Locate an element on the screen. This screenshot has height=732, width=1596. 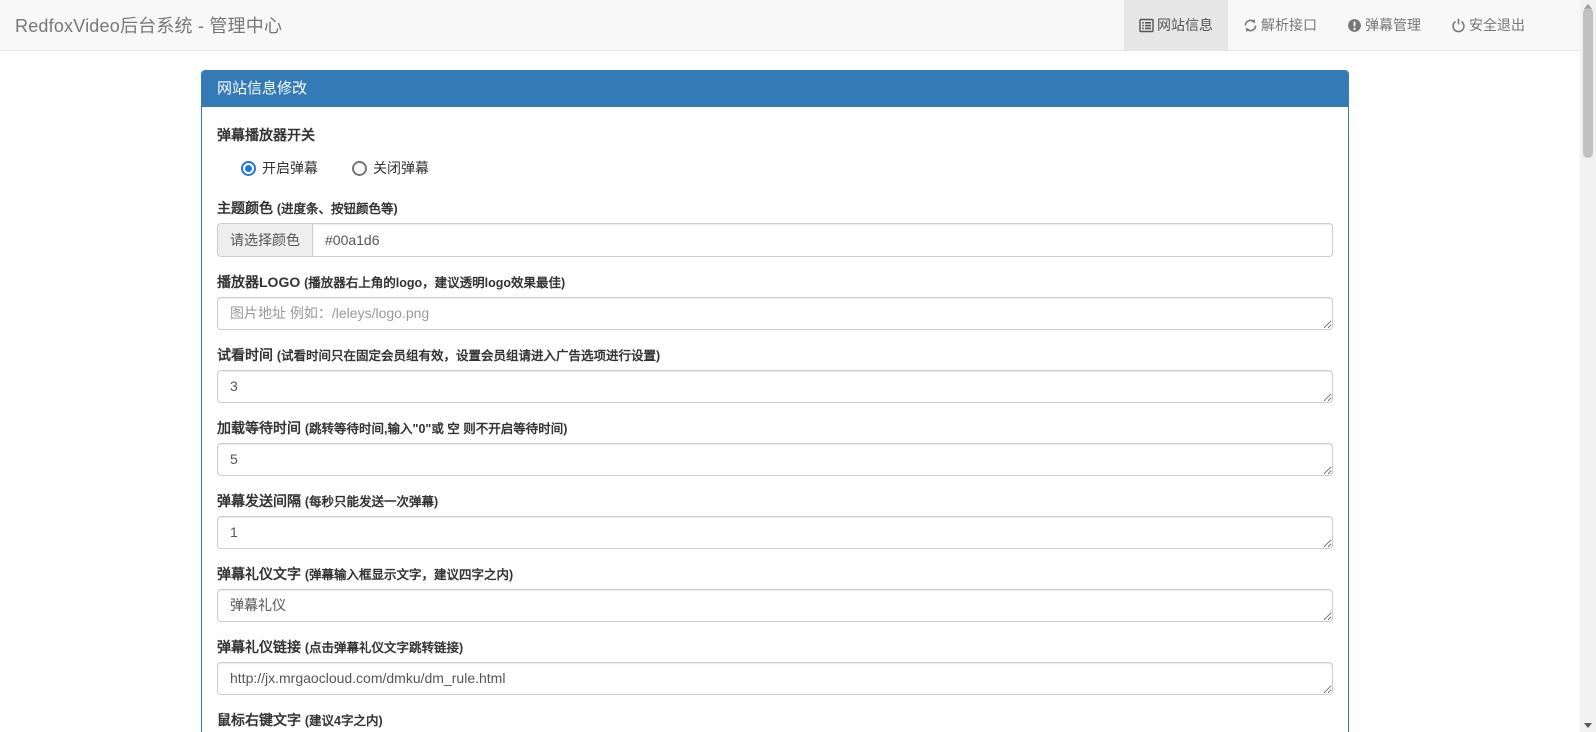
theme-color-input-group: 请选择颜色 is located at coordinates (775, 240).